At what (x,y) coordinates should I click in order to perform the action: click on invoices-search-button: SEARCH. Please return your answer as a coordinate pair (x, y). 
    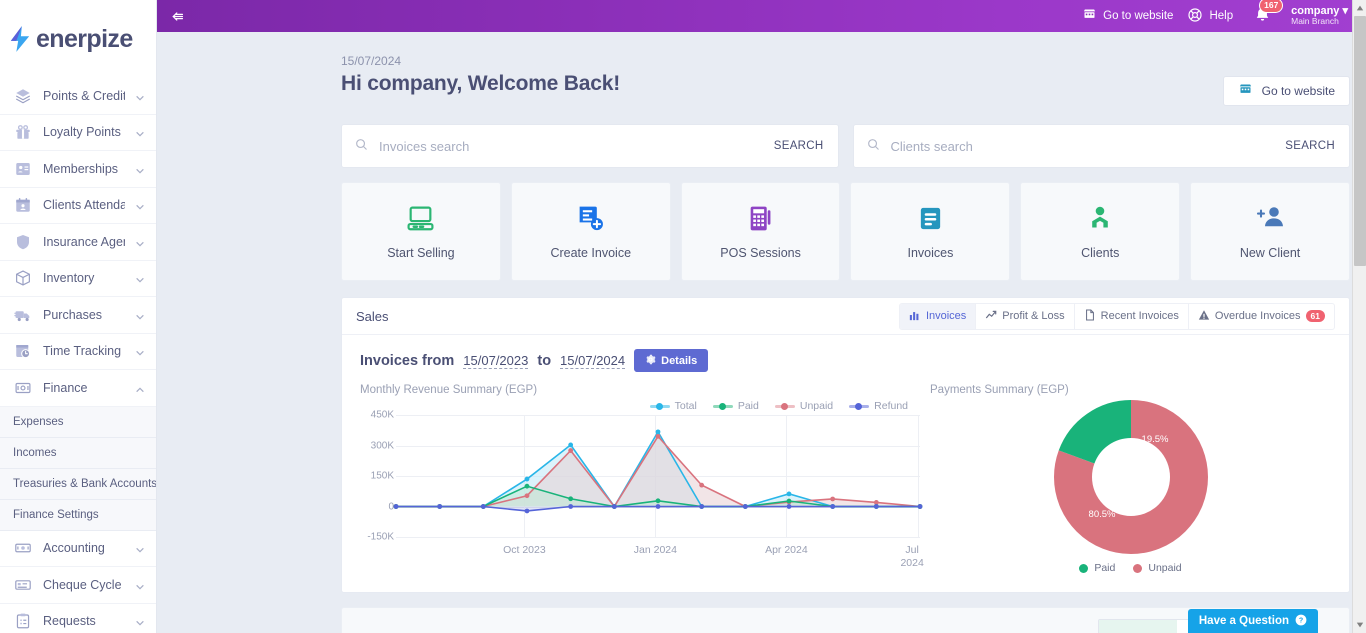
    Looking at the image, I should click on (799, 146).